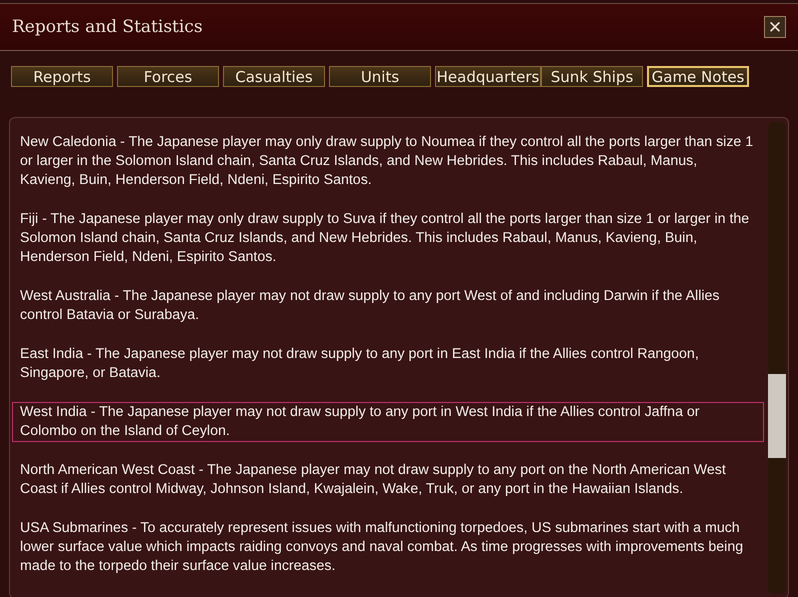  Describe the element at coordinates (62, 76) in the screenshot. I see `tab: Reports` at that location.